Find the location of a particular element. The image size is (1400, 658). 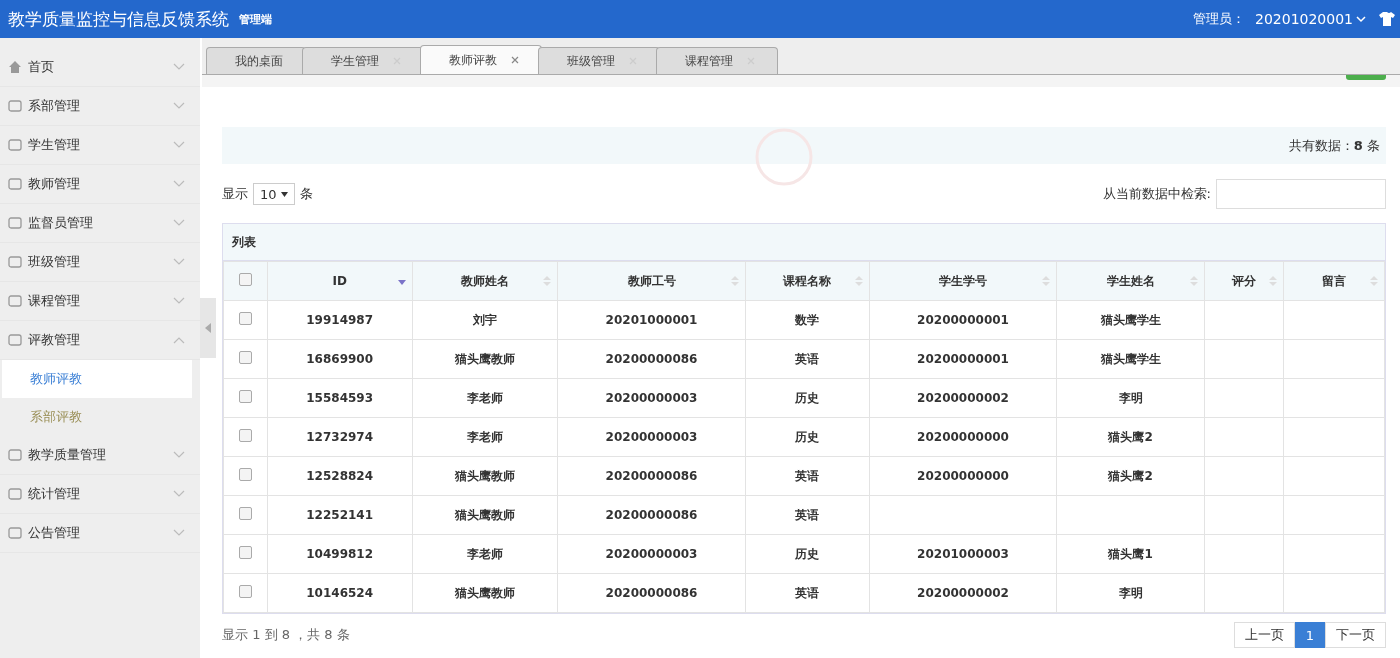

table-cell: 数学 is located at coordinates (807, 319).